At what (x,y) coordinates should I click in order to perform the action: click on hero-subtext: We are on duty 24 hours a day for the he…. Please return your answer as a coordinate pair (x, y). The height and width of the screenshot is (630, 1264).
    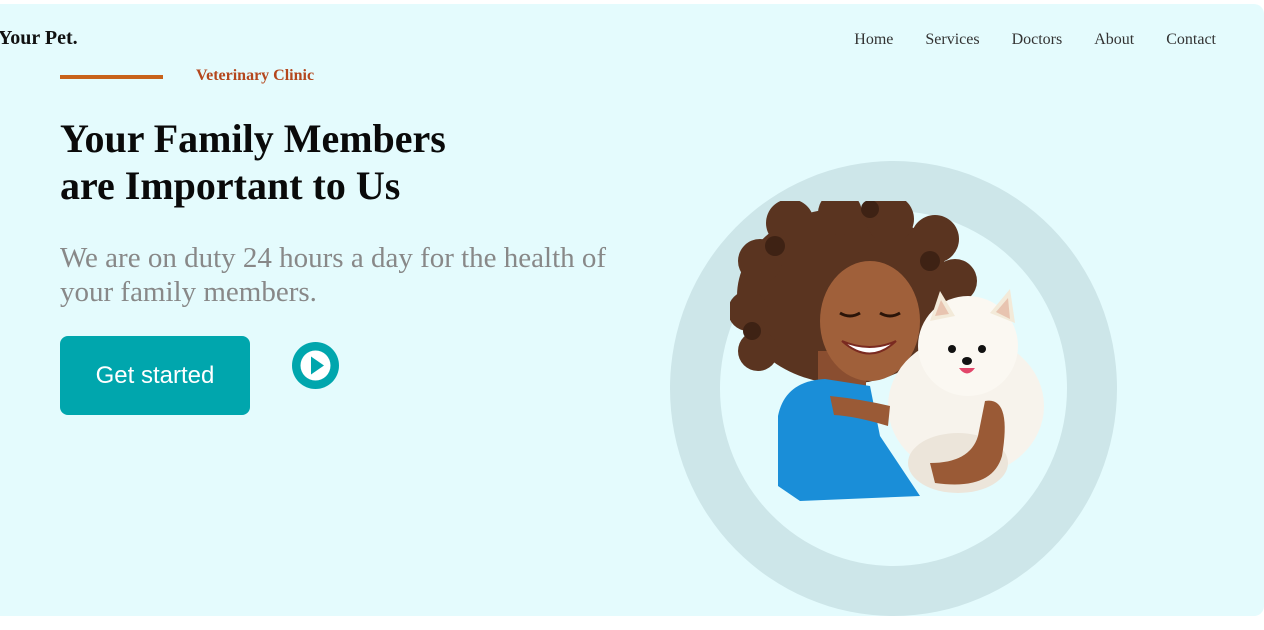
    Looking at the image, I should click on (333, 275).